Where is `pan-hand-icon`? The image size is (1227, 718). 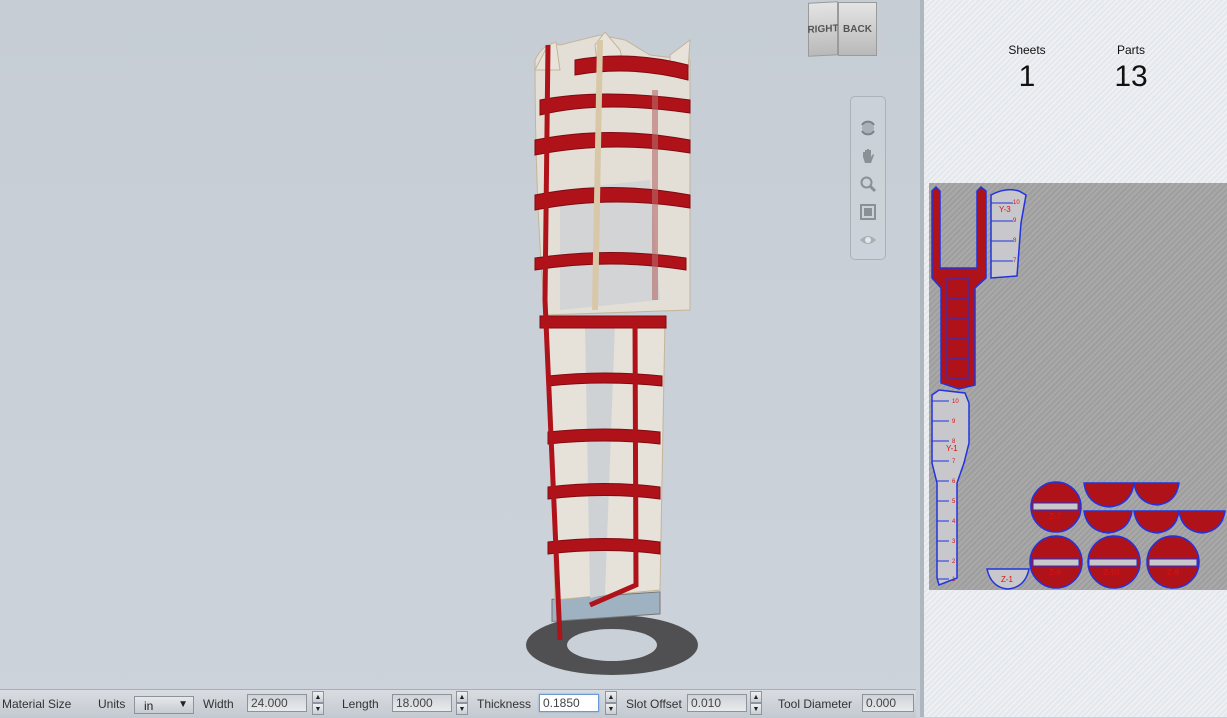 pan-hand-icon is located at coordinates (868, 156).